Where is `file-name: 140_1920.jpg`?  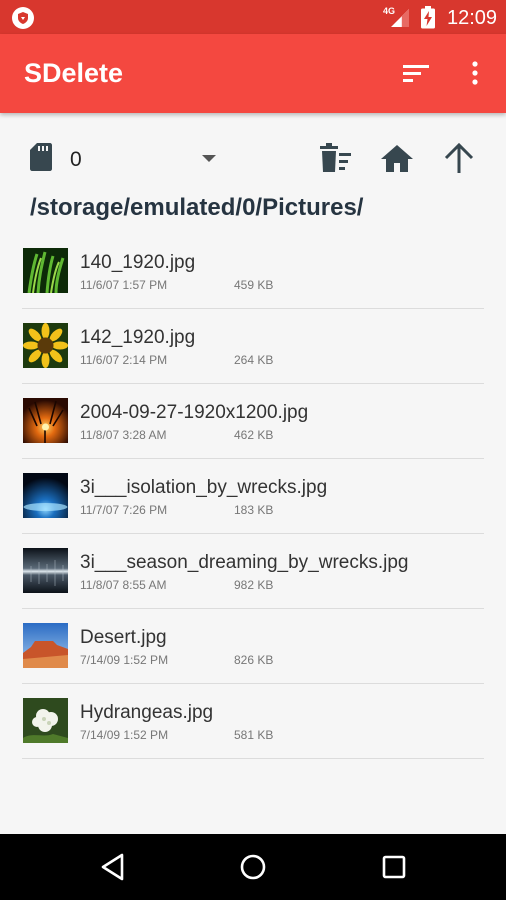 file-name: 140_1920.jpg is located at coordinates (138, 262).